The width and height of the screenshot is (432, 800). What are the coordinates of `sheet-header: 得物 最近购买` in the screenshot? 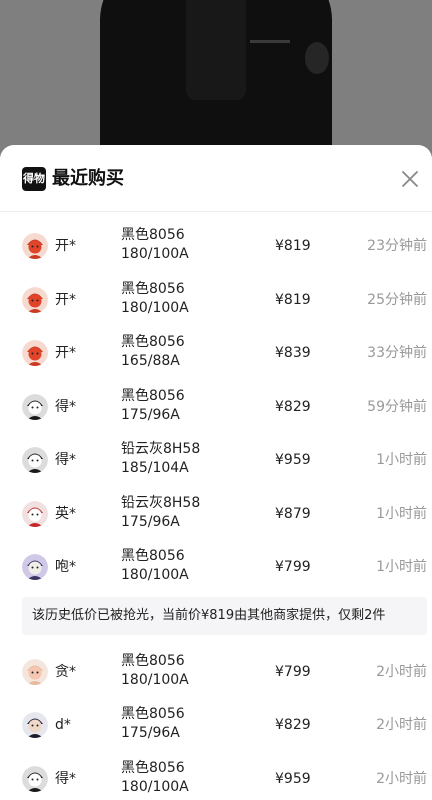 It's located at (216, 178).